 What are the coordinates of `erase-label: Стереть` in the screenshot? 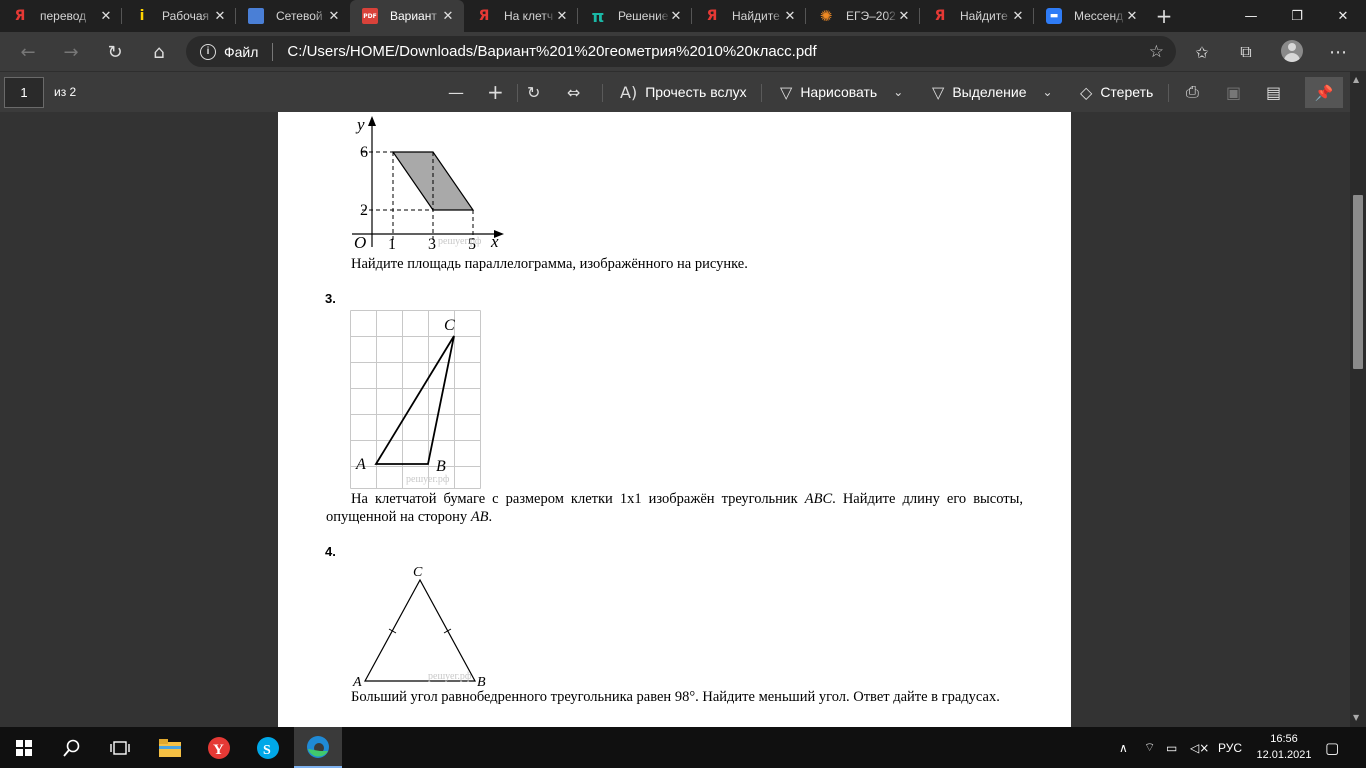 It's located at (1127, 92).